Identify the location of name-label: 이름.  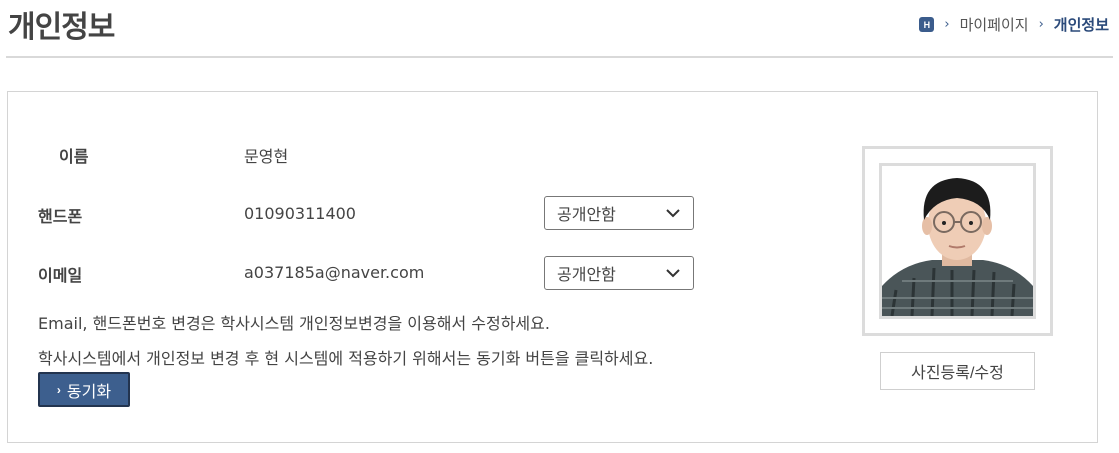
(74, 156).